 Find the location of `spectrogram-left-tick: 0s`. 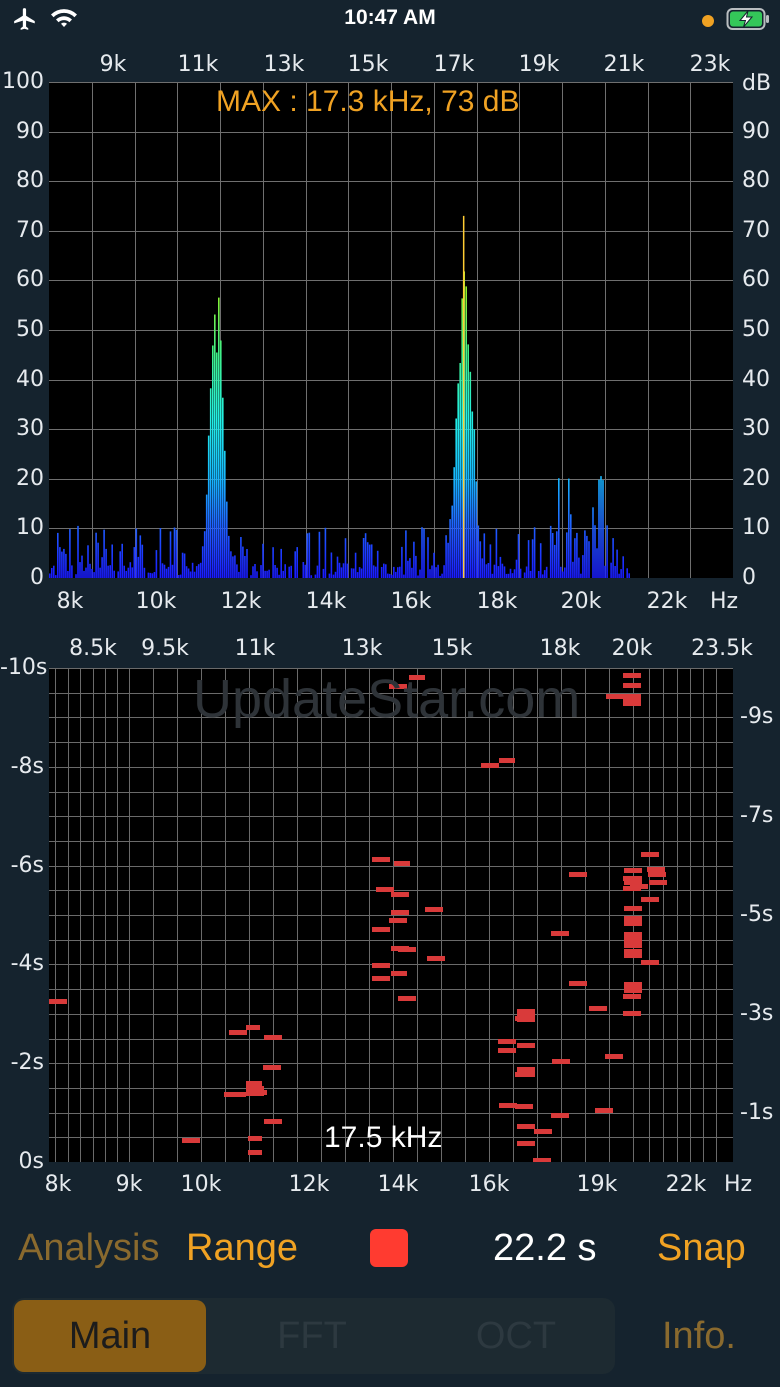

spectrogram-left-tick: 0s is located at coordinates (31, 1161).